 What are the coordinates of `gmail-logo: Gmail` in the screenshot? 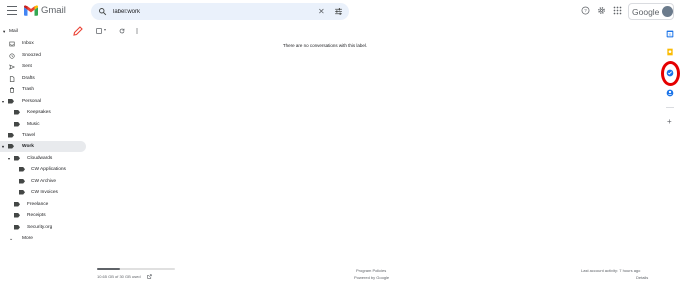 It's located at (45, 10).